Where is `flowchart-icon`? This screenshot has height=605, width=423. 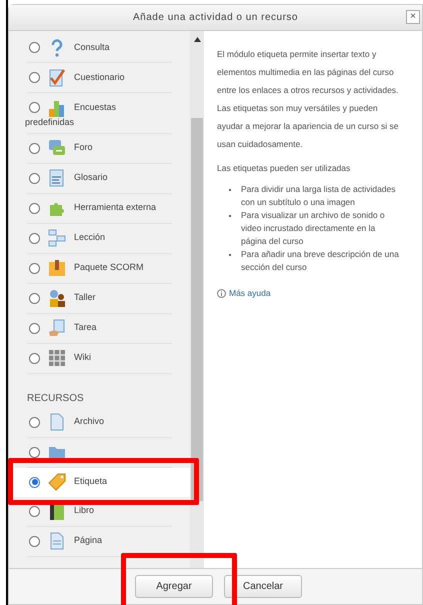
flowchart-icon is located at coordinates (57, 238).